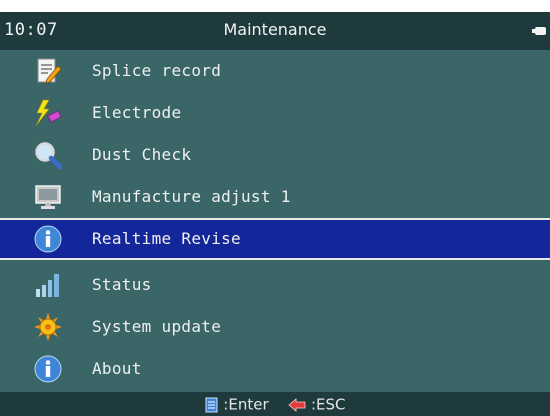 This screenshot has width=550, height=416. I want to click on esc-hint-label: ESC, so click(331, 404).